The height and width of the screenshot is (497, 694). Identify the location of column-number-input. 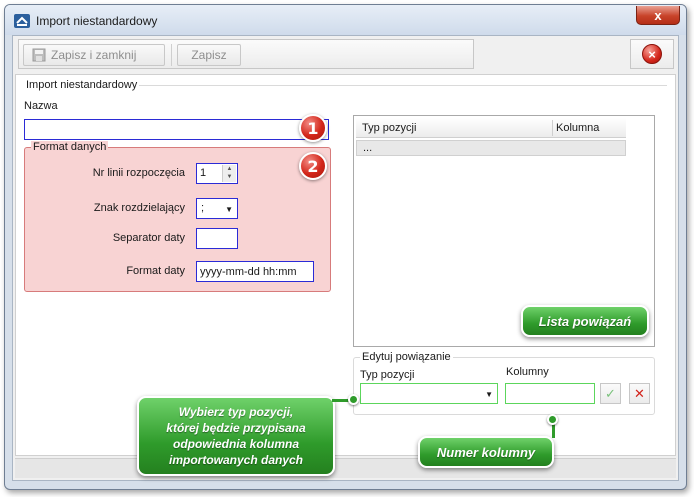
(550, 393).